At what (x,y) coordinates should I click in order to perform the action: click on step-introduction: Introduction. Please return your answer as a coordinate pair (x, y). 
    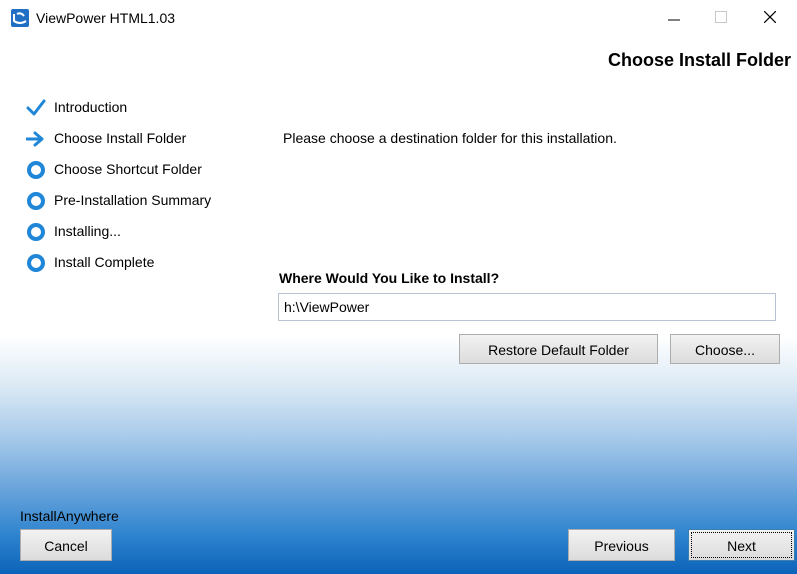
    Looking at the image, I should click on (118, 111).